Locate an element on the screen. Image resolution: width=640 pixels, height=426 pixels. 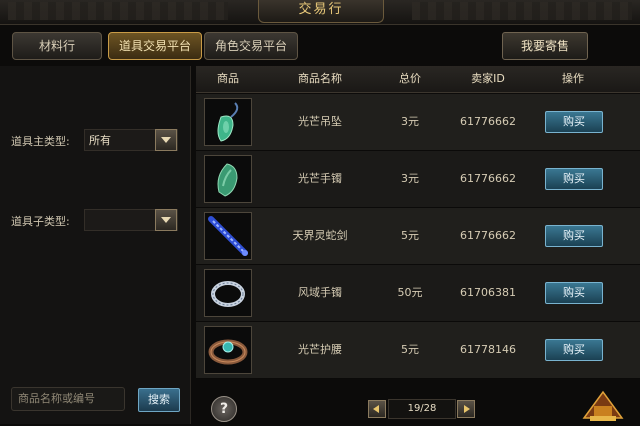
sub-type-label: 道具子类型: is located at coordinates (40, 221).